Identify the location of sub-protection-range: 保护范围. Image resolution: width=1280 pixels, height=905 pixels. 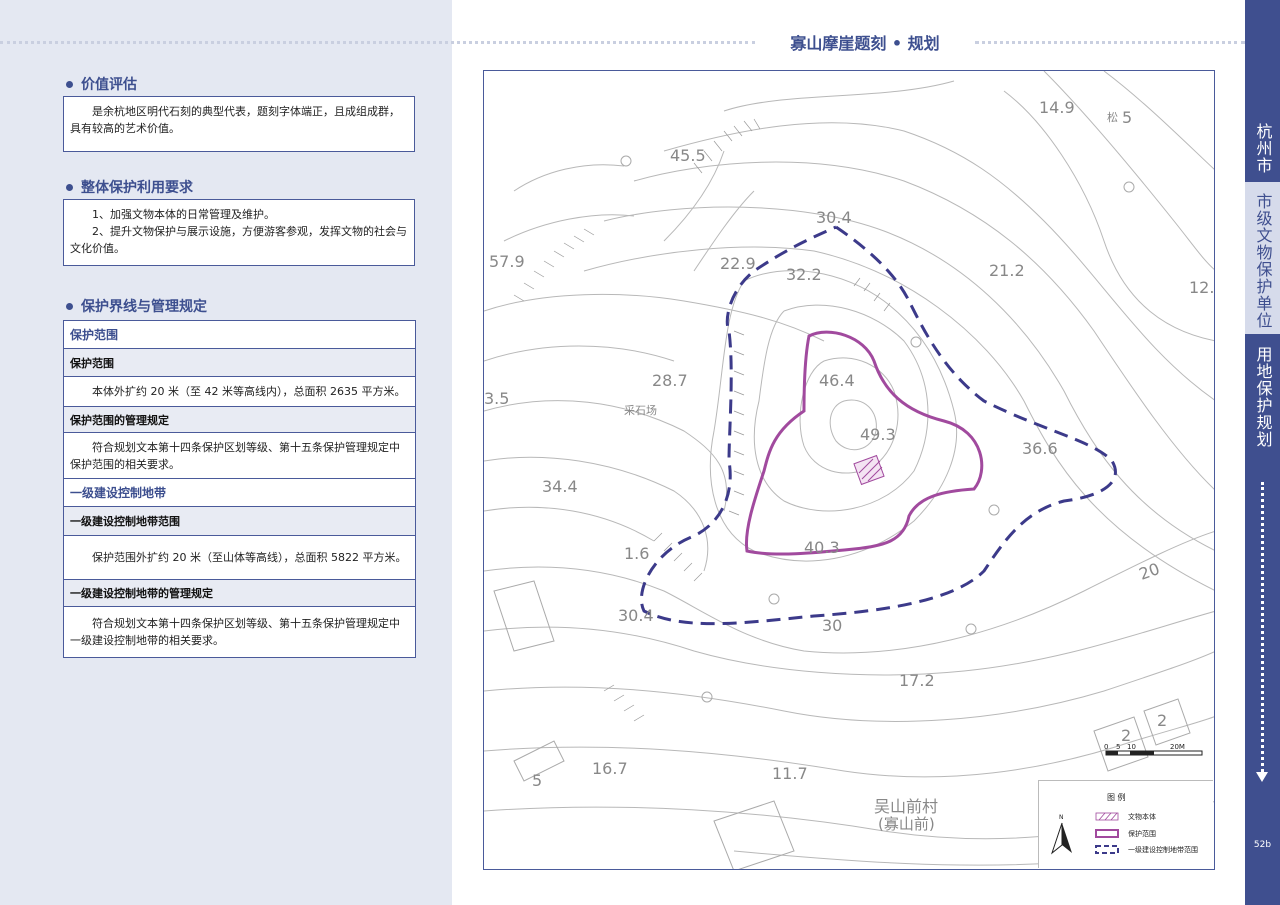
(239, 363).